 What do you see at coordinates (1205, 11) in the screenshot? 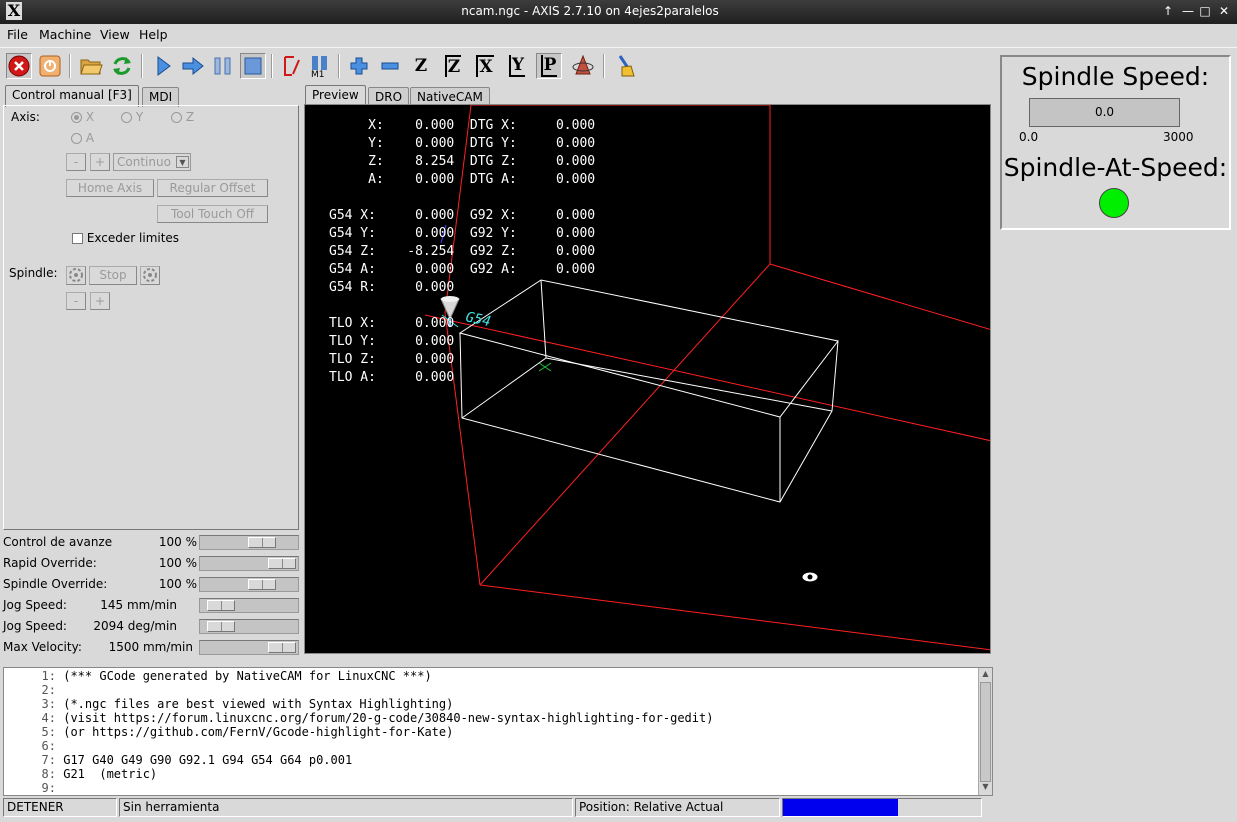
I see `maximize-icon: □` at bounding box center [1205, 11].